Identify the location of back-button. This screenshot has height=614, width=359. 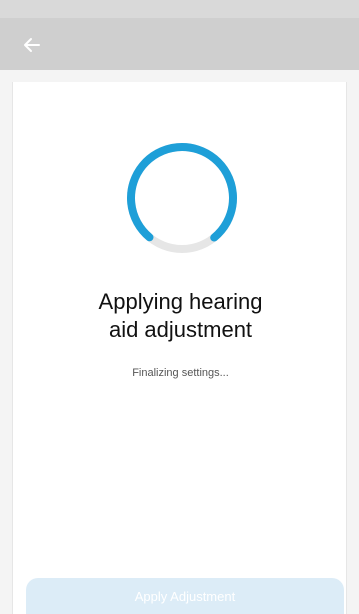
(32, 45).